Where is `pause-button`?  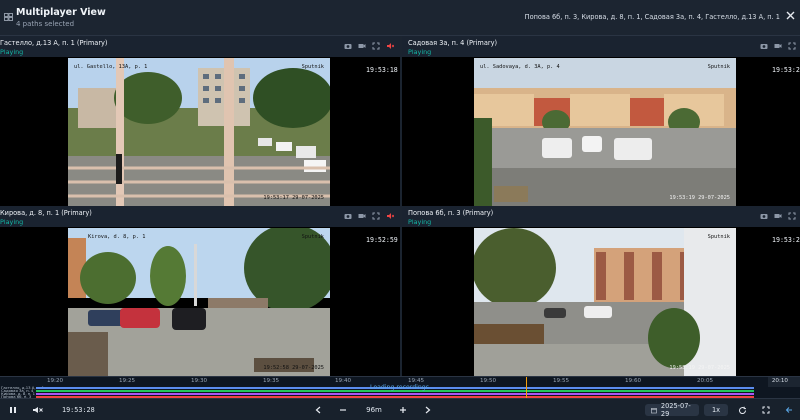
pause-button is located at coordinates (13, 410).